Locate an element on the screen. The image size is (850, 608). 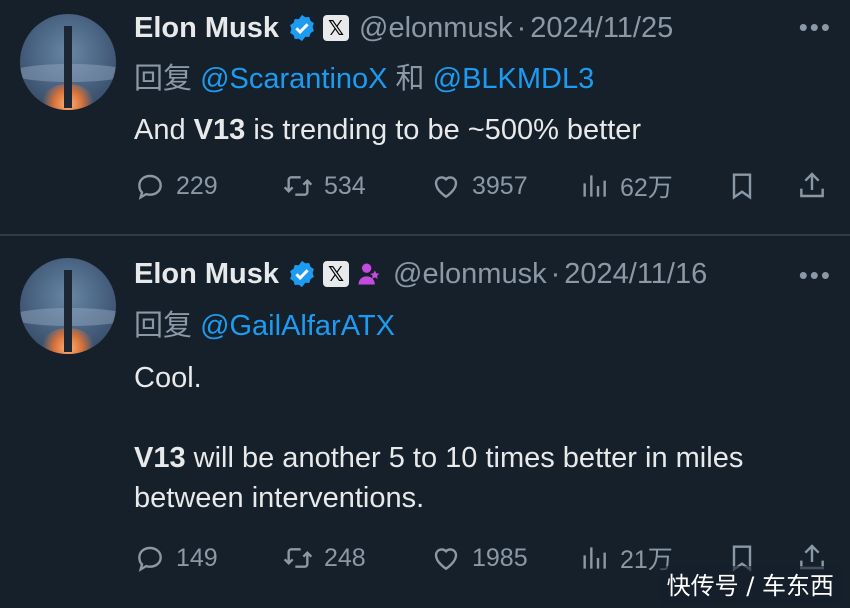
reply-count: 229 is located at coordinates (197, 185).